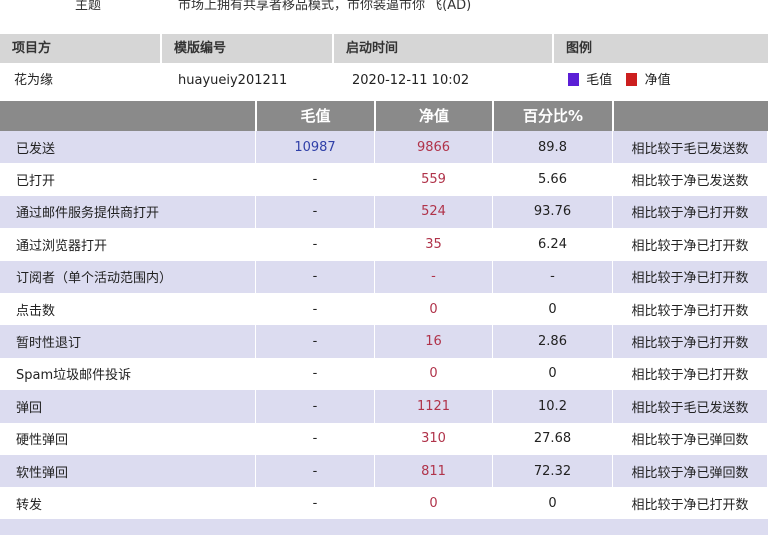 This screenshot has width=768, height=535. I want to click on row-net: 310, so click(434, 438).